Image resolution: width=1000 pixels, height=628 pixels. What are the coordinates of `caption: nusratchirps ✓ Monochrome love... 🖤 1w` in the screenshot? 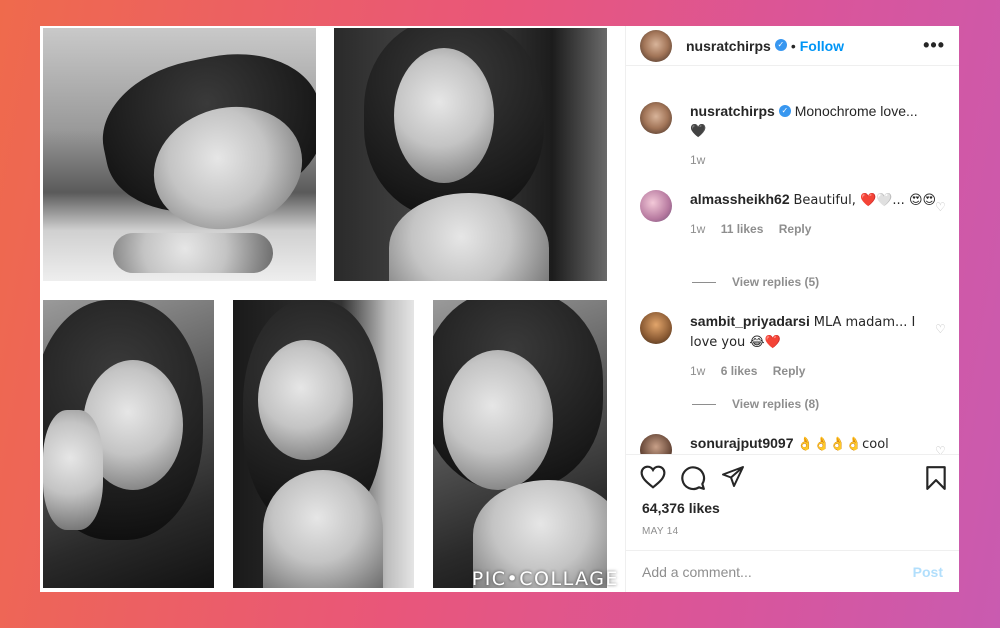 It's located at (792, 136).